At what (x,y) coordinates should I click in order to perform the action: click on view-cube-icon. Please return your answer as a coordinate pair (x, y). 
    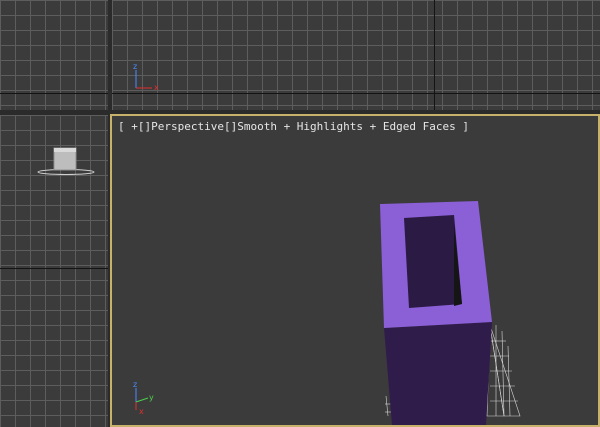
    Looking at the image, I should click on (66, 162).